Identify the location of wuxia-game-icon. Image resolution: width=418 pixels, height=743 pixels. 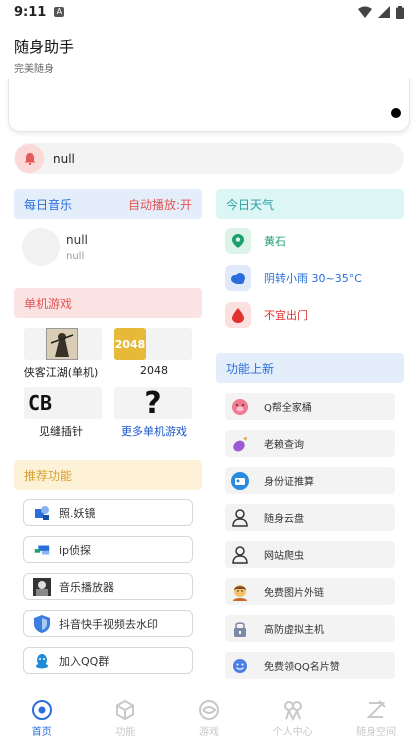
(62, 344).